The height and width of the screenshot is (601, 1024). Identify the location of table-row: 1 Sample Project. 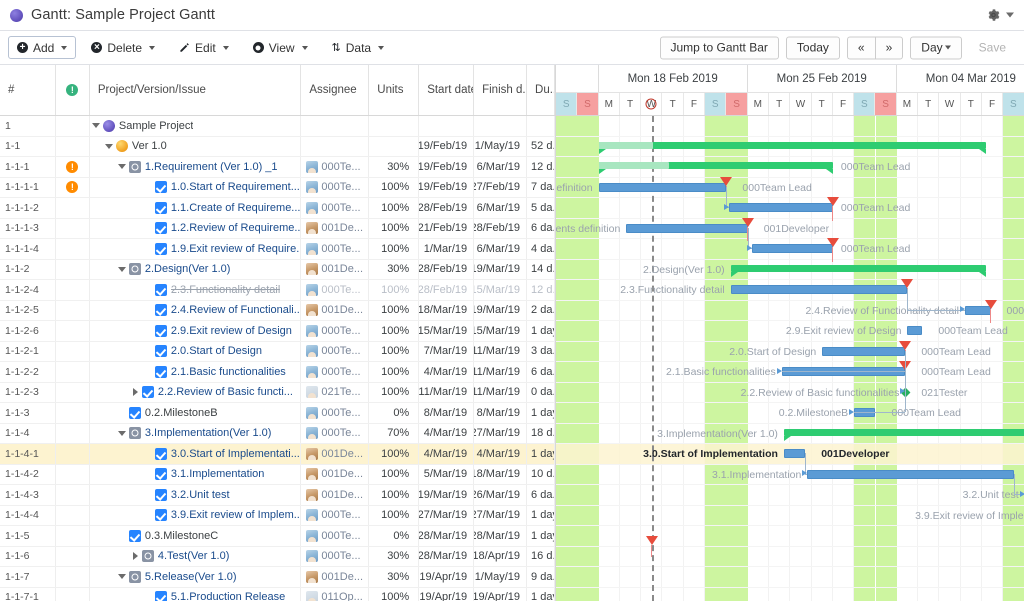
(277, 126).